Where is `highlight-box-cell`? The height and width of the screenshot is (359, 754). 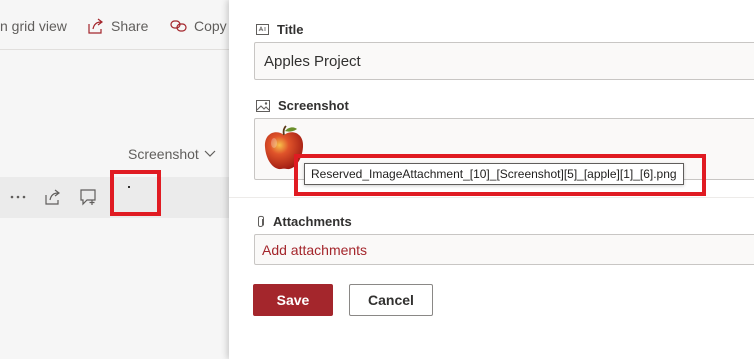
highlight-box-cell is located at coordinates (135, 193).